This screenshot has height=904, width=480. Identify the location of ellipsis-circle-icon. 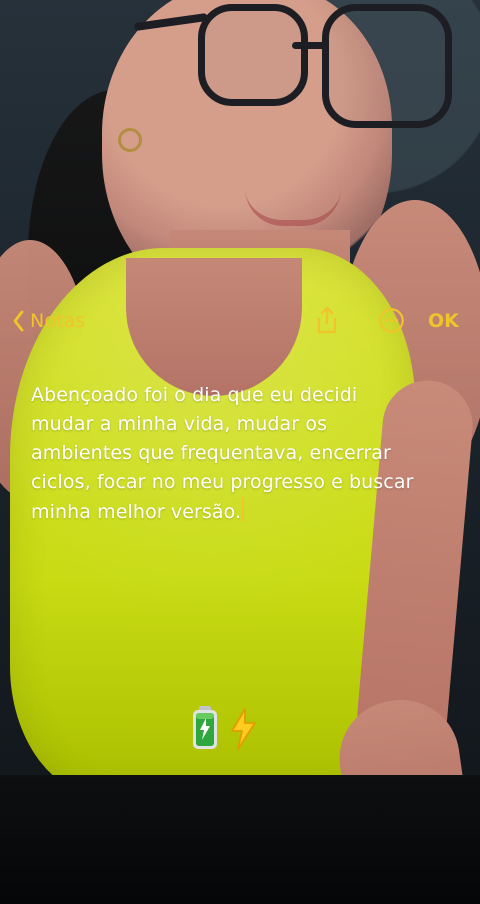
(391, 320).